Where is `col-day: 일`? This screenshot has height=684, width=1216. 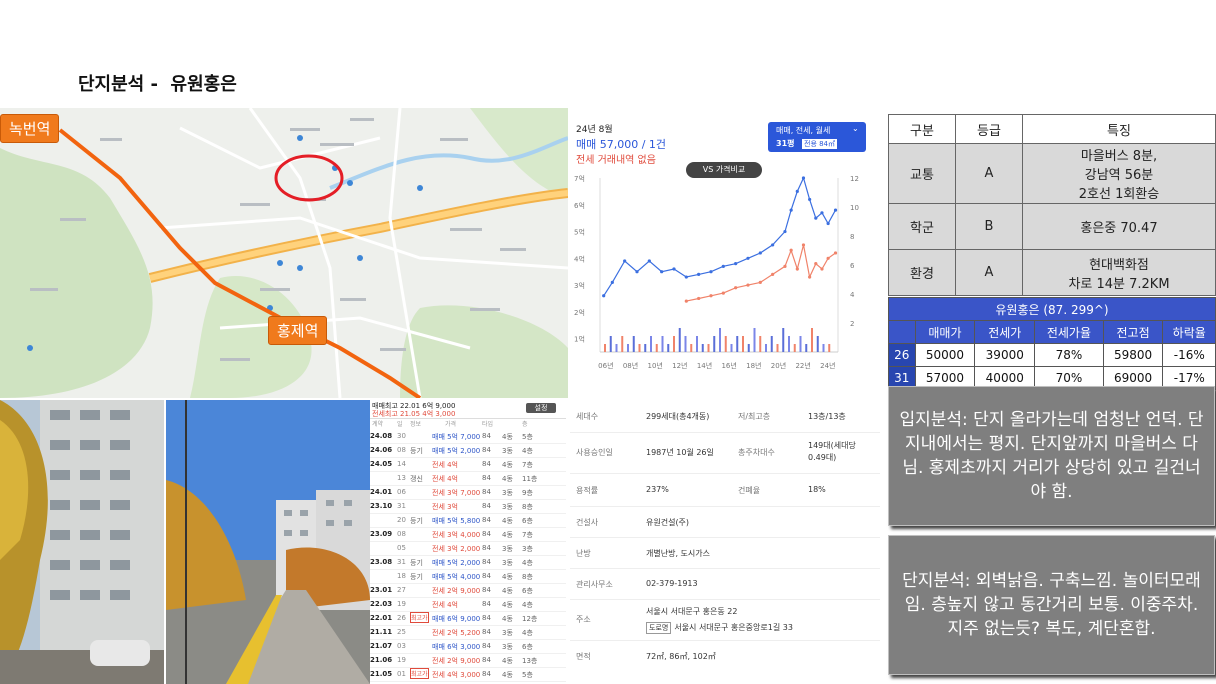
col-day: 일 is located at coordinates (400, 424).